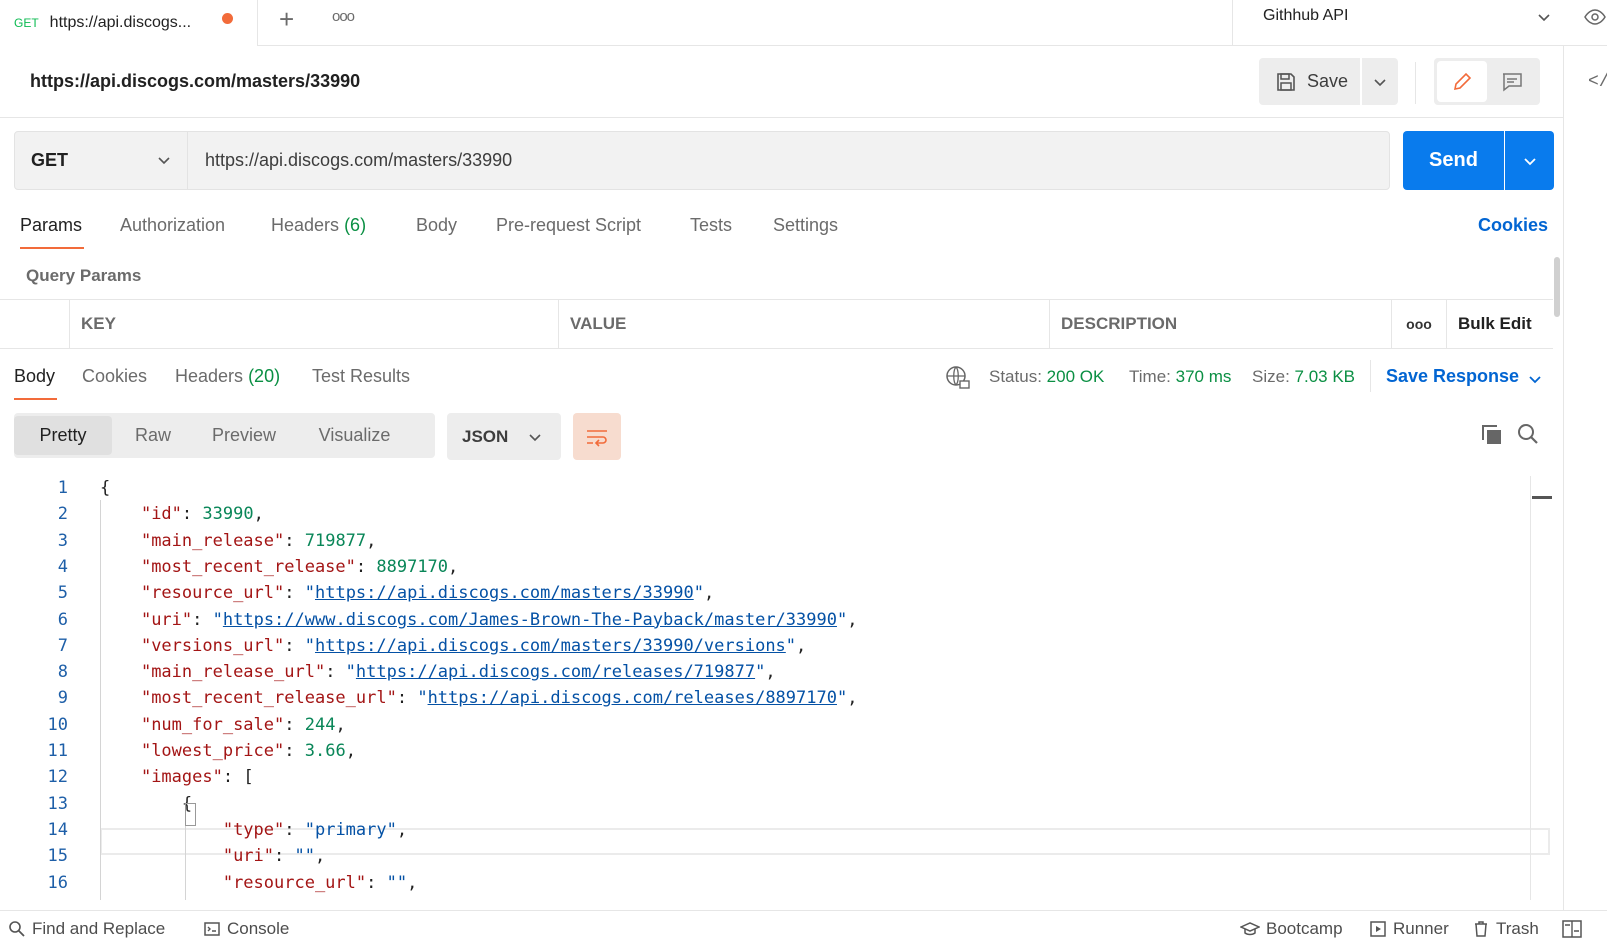  I want to click on response-tab-test-results: Test Results, so click(361, 376).